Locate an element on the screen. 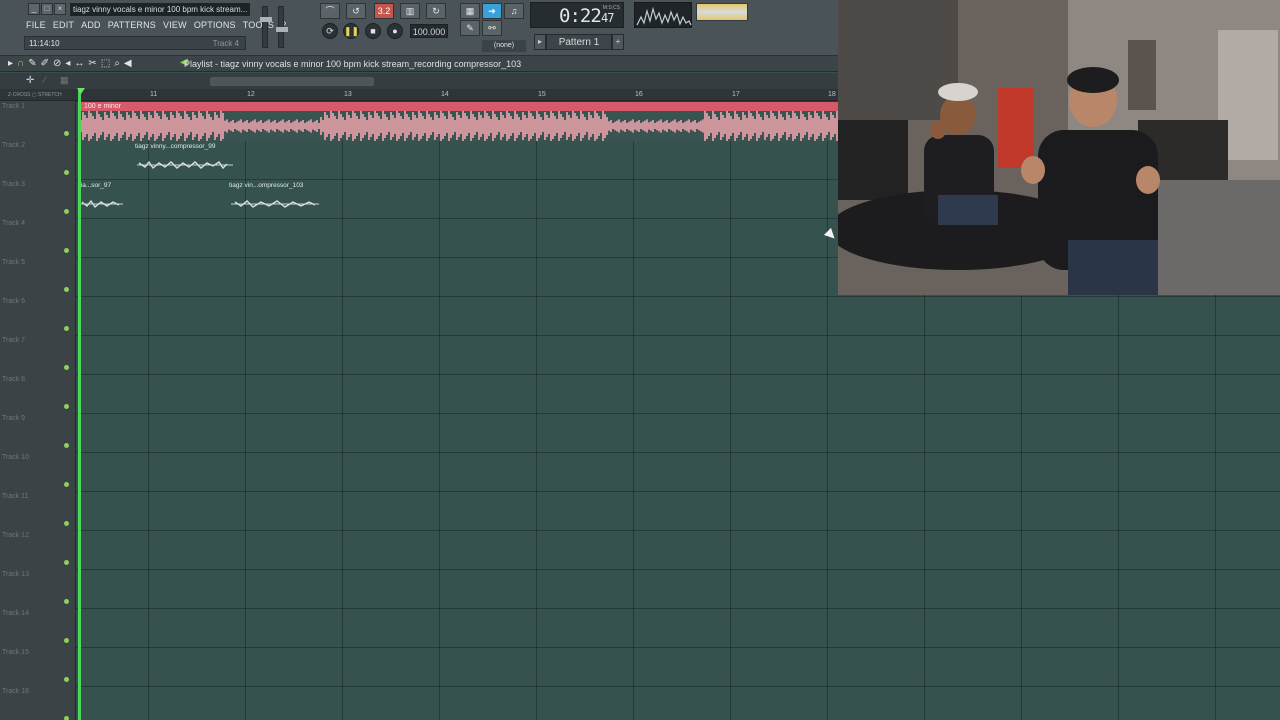 This screenshot has height=720, width=1280. horizontal-scrollbar is located at coordinates (292, 81).